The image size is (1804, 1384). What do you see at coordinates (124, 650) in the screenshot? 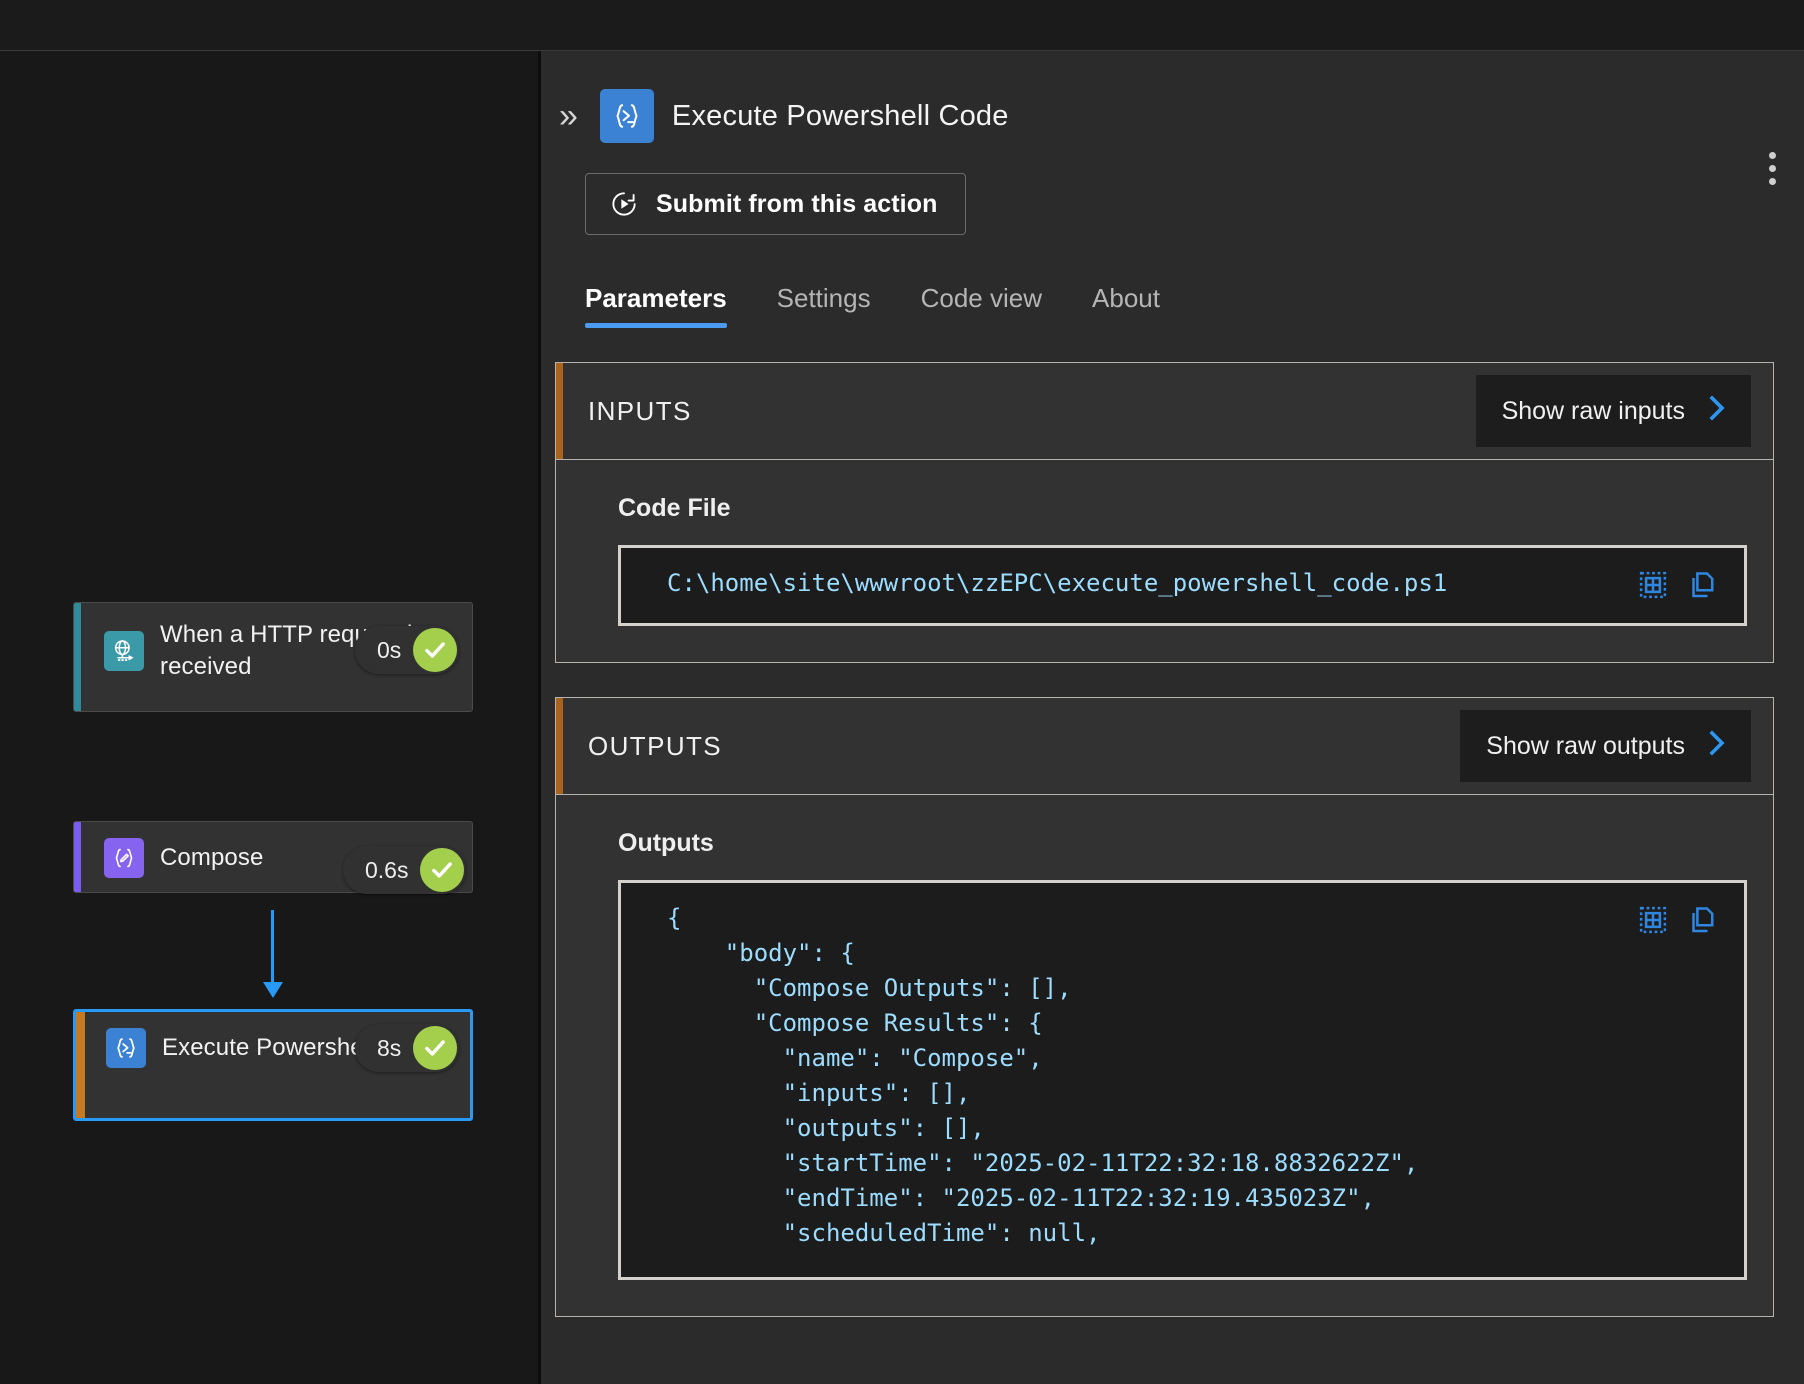
I see `http-request-icon` at bounding box center [124, 650].